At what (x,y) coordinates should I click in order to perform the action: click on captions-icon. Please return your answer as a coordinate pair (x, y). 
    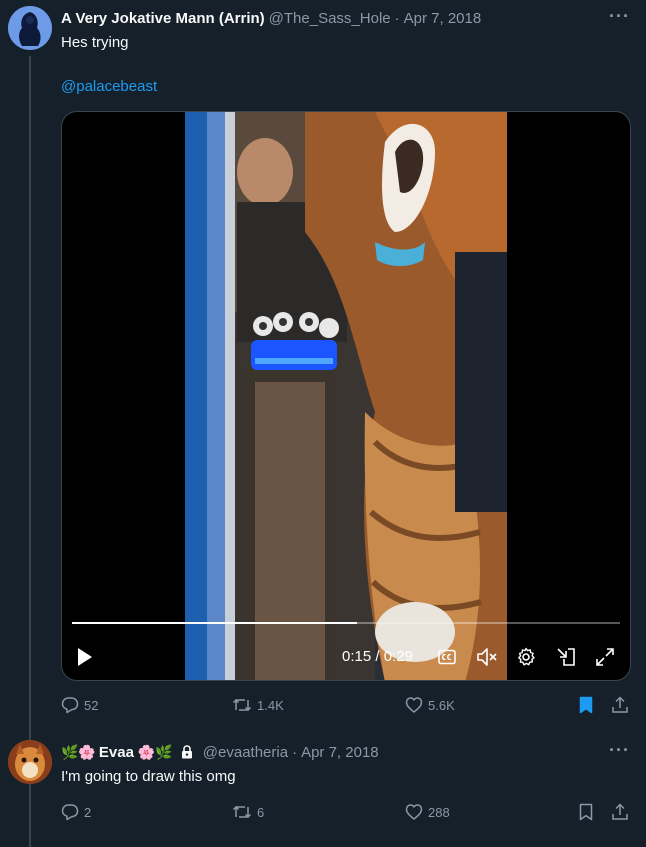
    Looking at the image, I should click on (447, 657).